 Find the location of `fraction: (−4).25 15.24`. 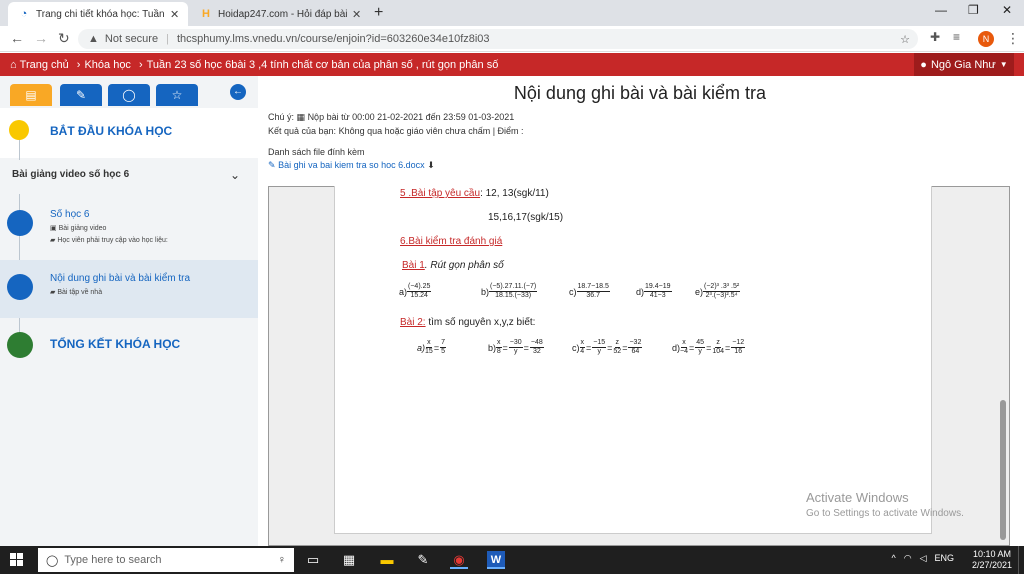

fraction: (−4).25 15.24 is located at coordinates (419, 291).